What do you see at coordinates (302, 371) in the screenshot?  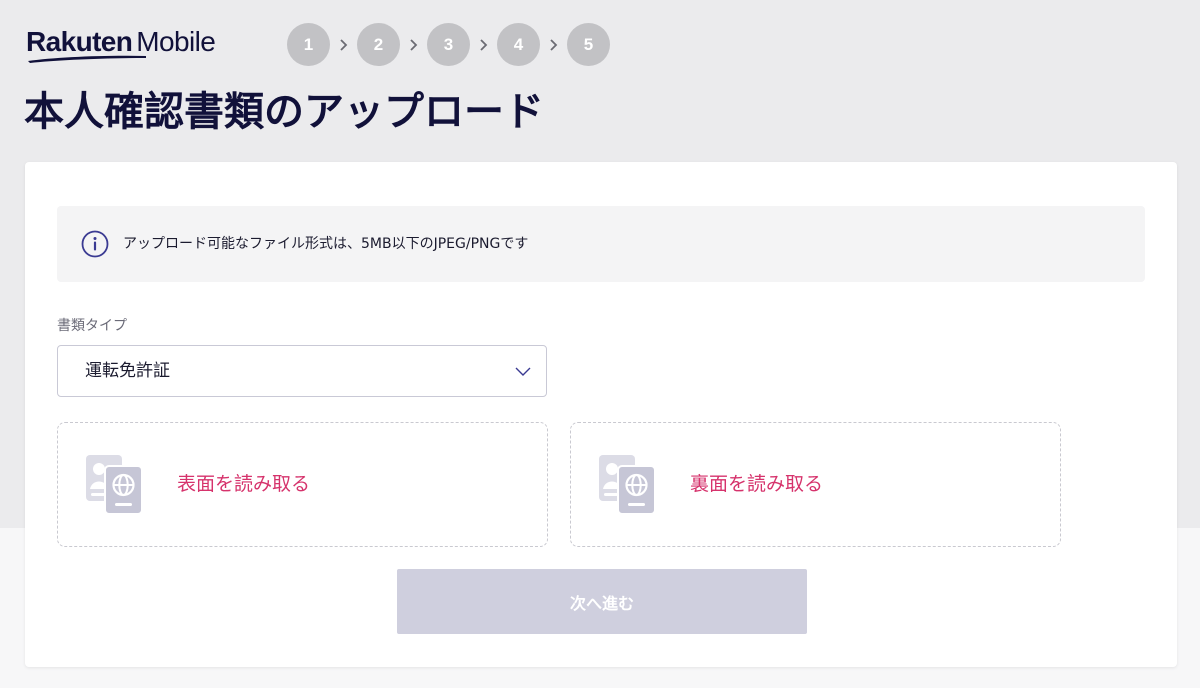 I see `document-type-select: 運転免許証` at bounding box center [302, 371].